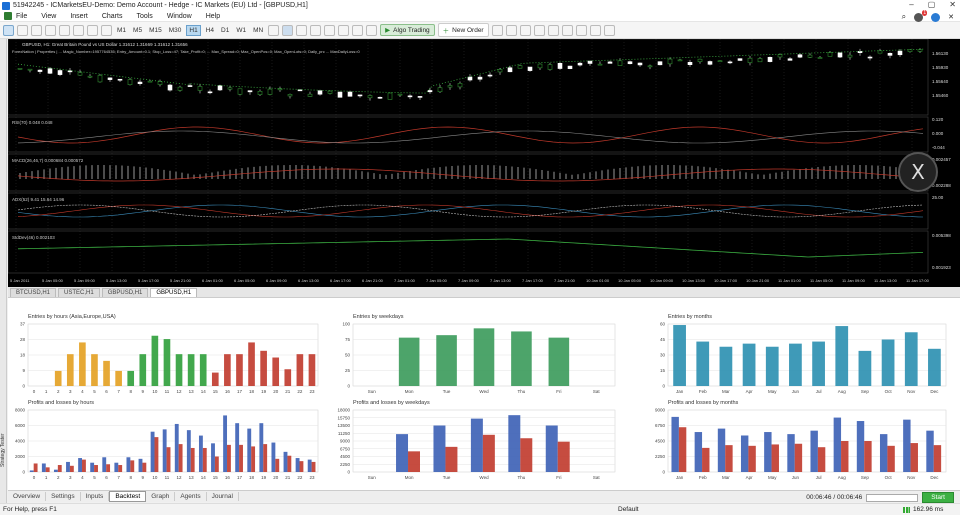 The image size is (960, 515). I want to click on close-button: ✕, so click(952, 4).